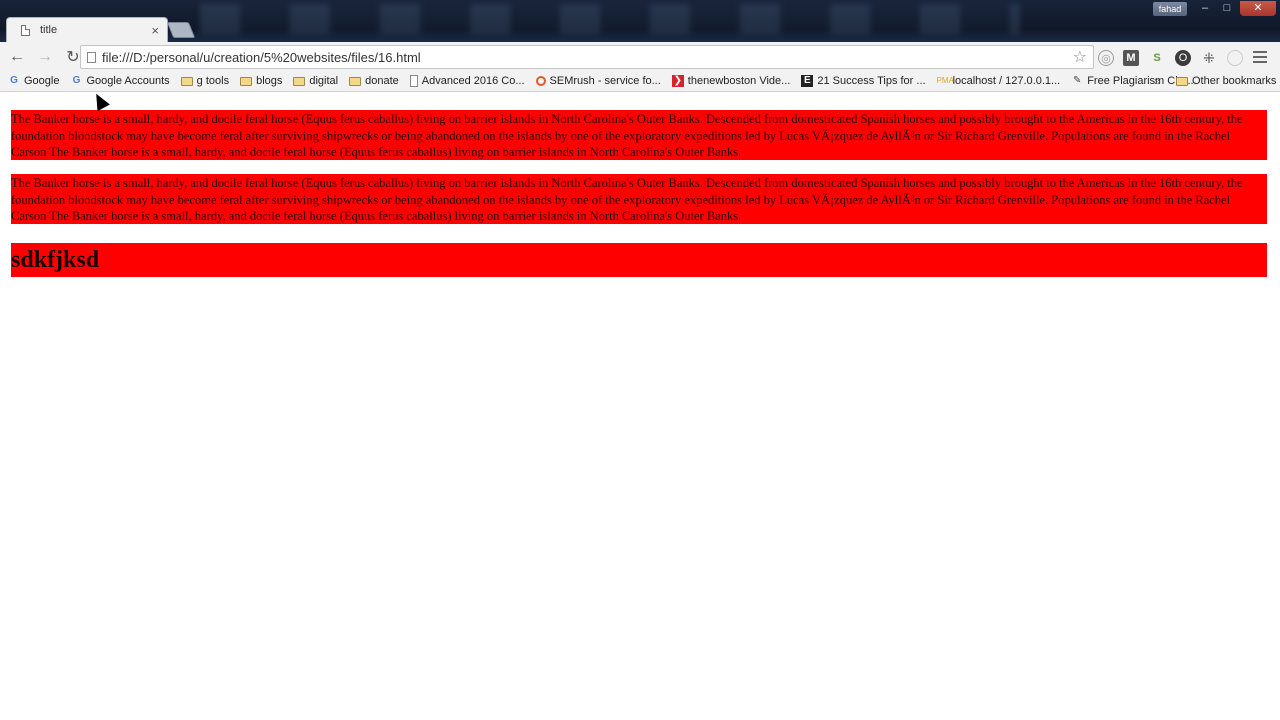 The image size is (1280, 720). What do you see at coordinates (213, 81) in the screenshot?
I see `bookmark-label: g tools` at bounding box center [213, 81].